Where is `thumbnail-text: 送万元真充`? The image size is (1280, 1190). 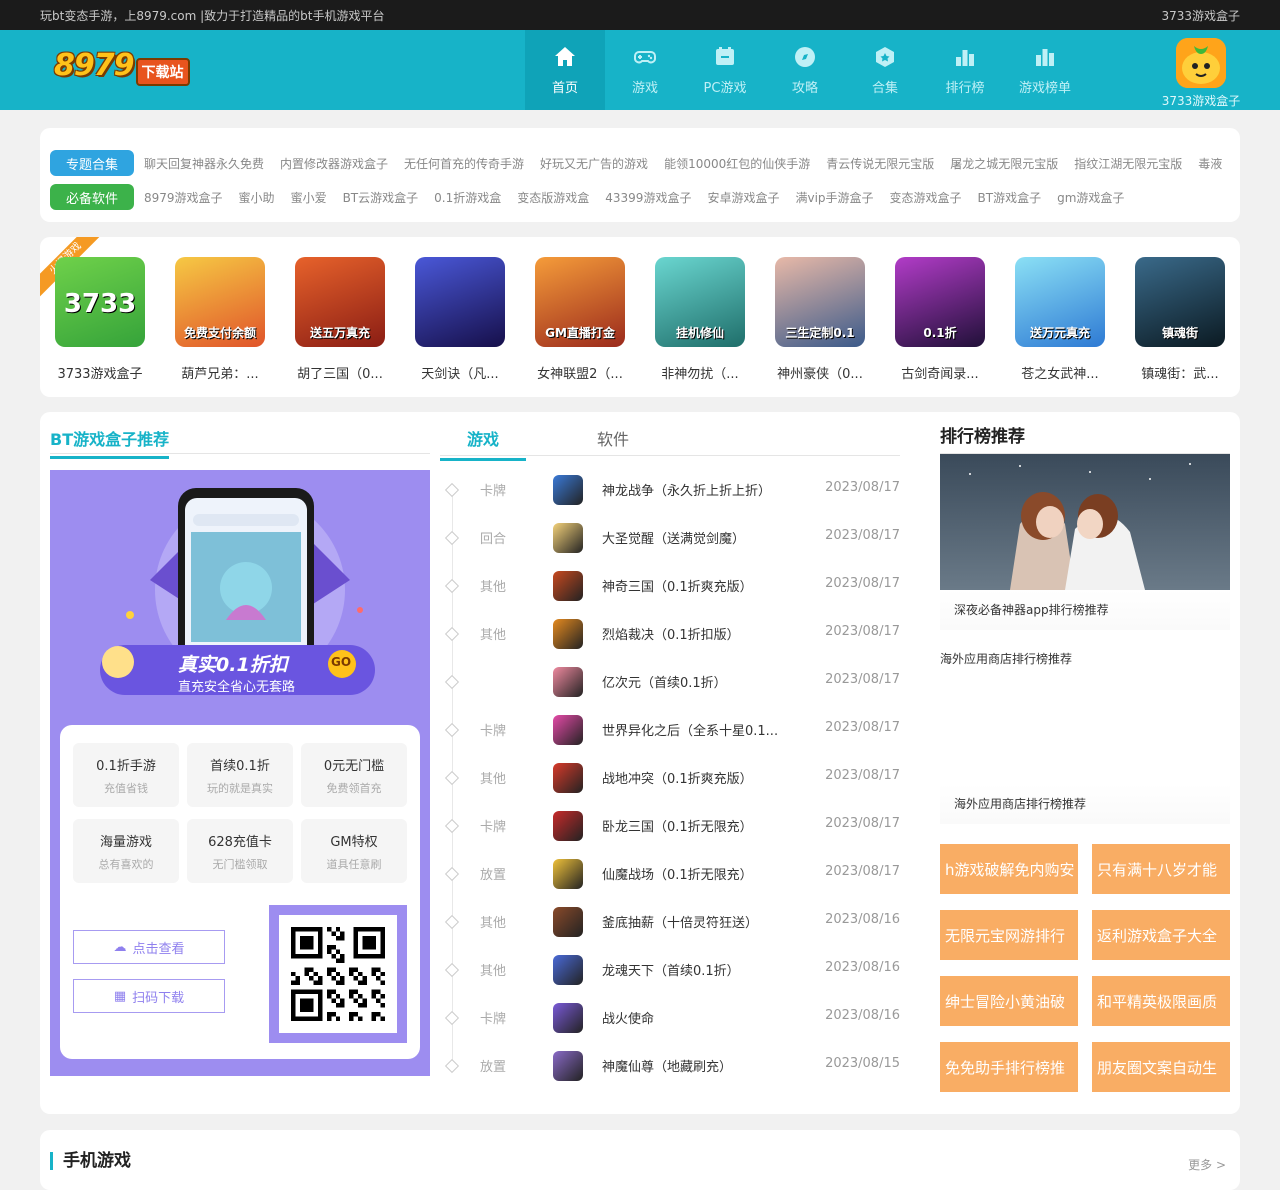 thumbnail-text: 送万元真充 is located at coordinates (1059, 333).